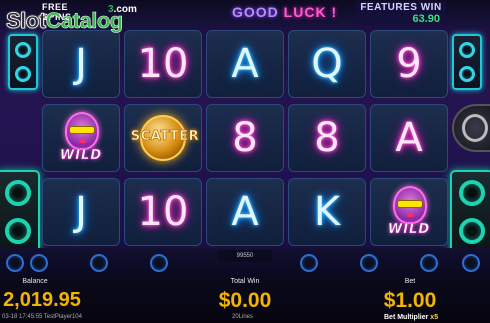 This screenshot has width=490, height=323. Describe the element at coordinates (35, 281) in the screenshot. I see `balance-label: Balance` at that location.